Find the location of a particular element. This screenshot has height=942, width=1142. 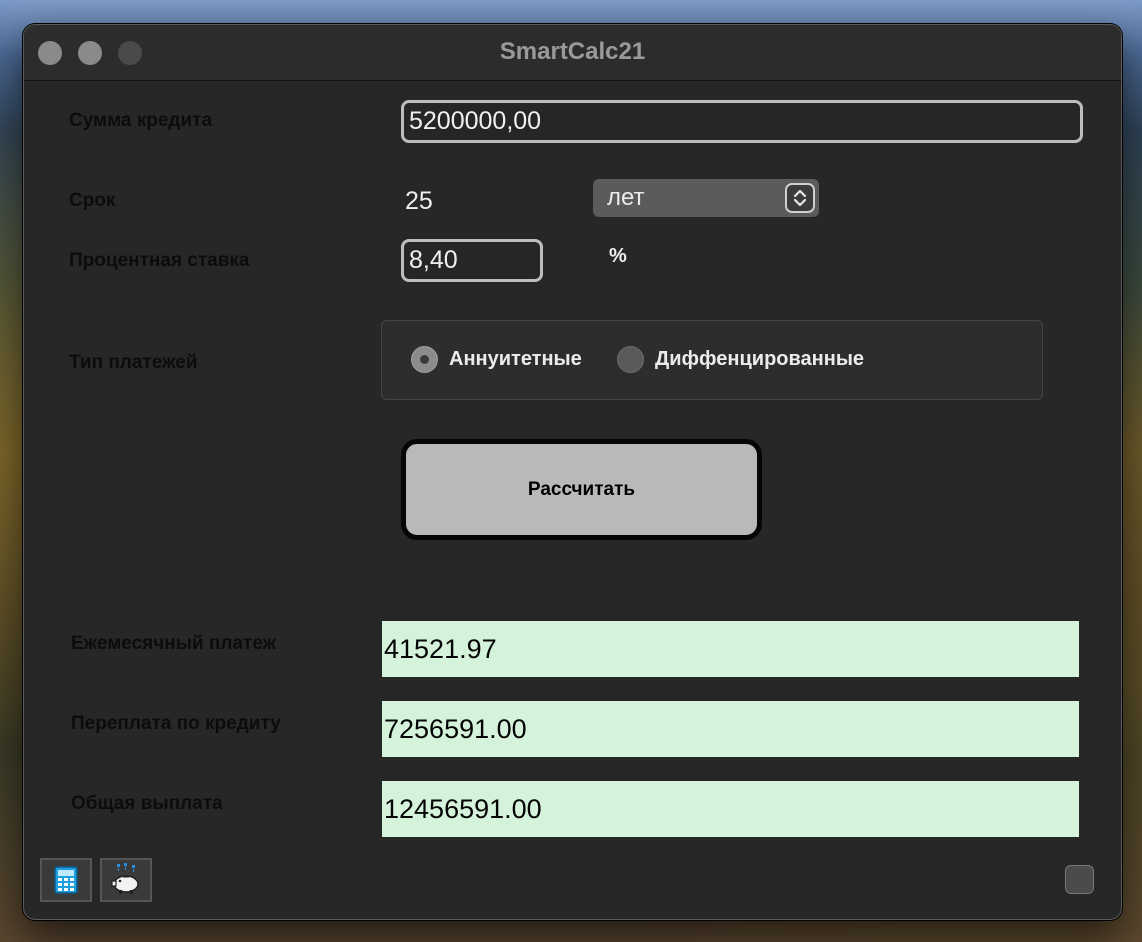

radio-checked-icon is located at coordinates (424, 359).